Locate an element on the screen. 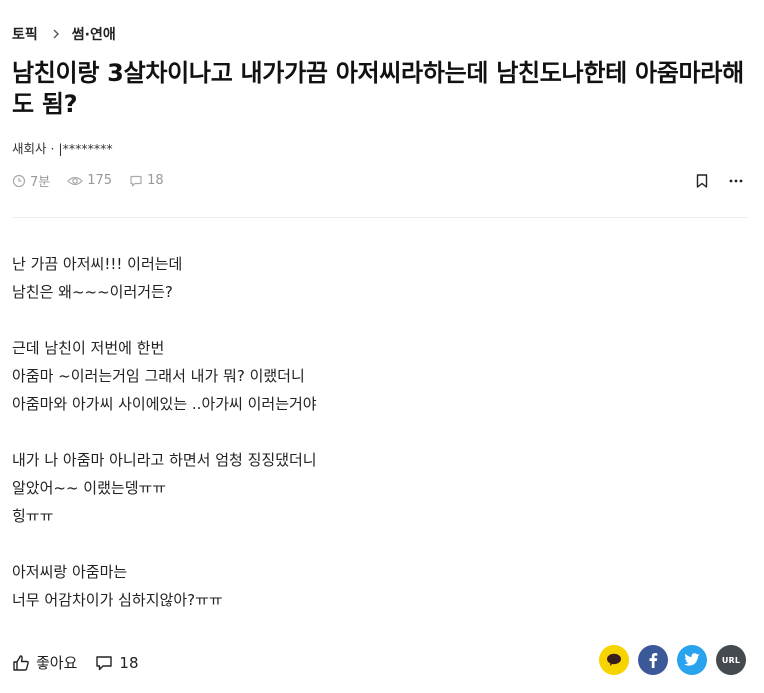  thumbs-up-icon is located at coordinates (21, 662).